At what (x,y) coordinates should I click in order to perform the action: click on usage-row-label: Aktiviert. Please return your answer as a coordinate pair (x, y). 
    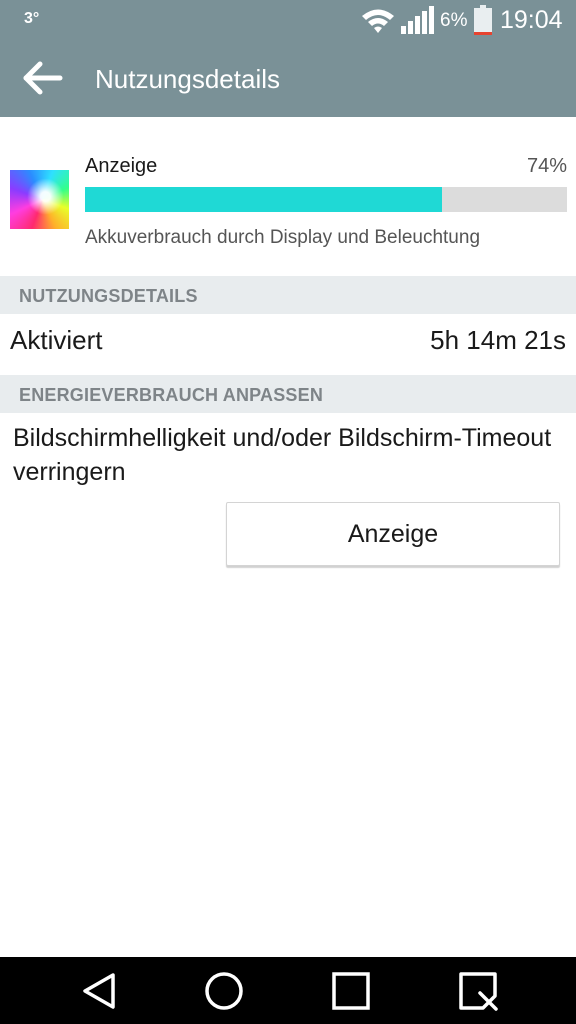
    Looking at the image, I should click on (56, 340).